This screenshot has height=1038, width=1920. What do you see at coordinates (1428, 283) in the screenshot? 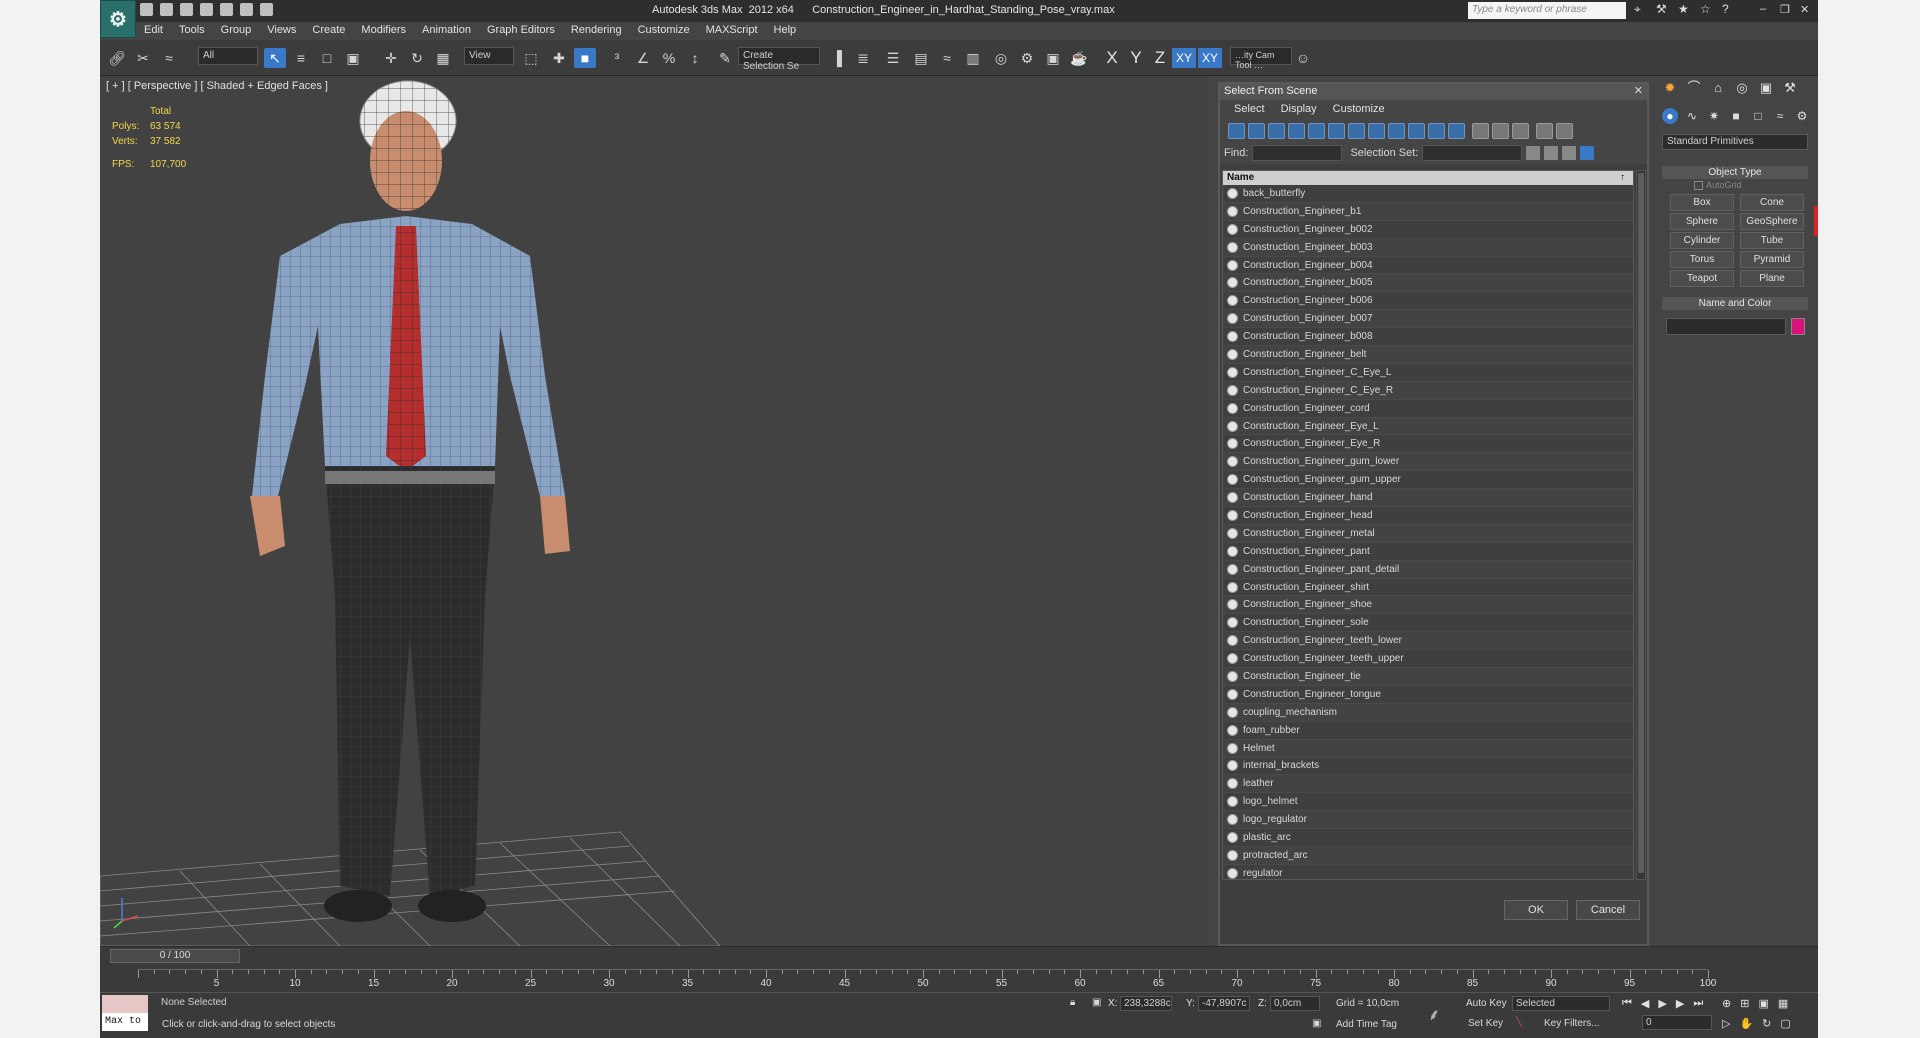
I see `object-list-row: Construction_Engineer_b005` at bounding box center [1428, 283].